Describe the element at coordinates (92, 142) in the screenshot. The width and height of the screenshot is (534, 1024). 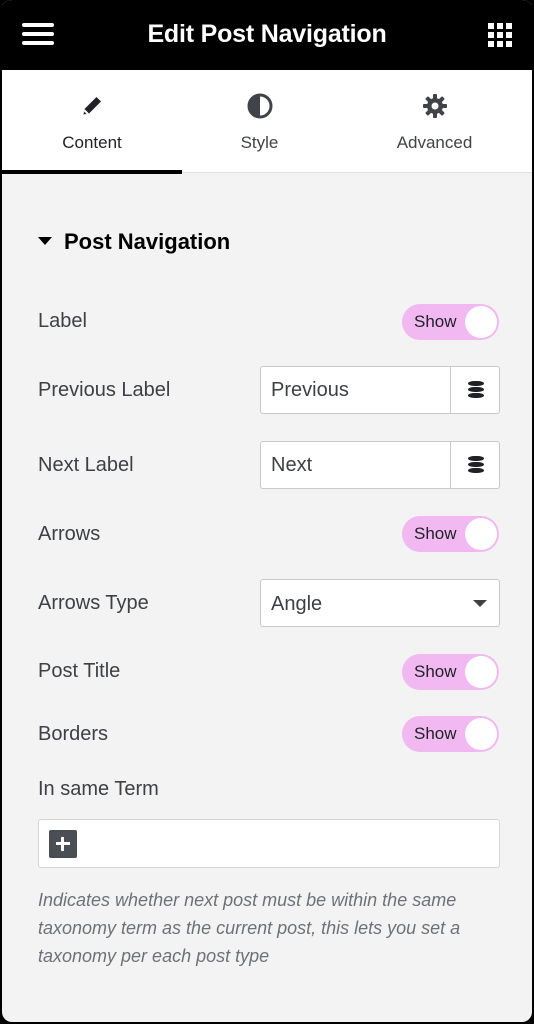
I see `tab-content-label: Content` at that location.